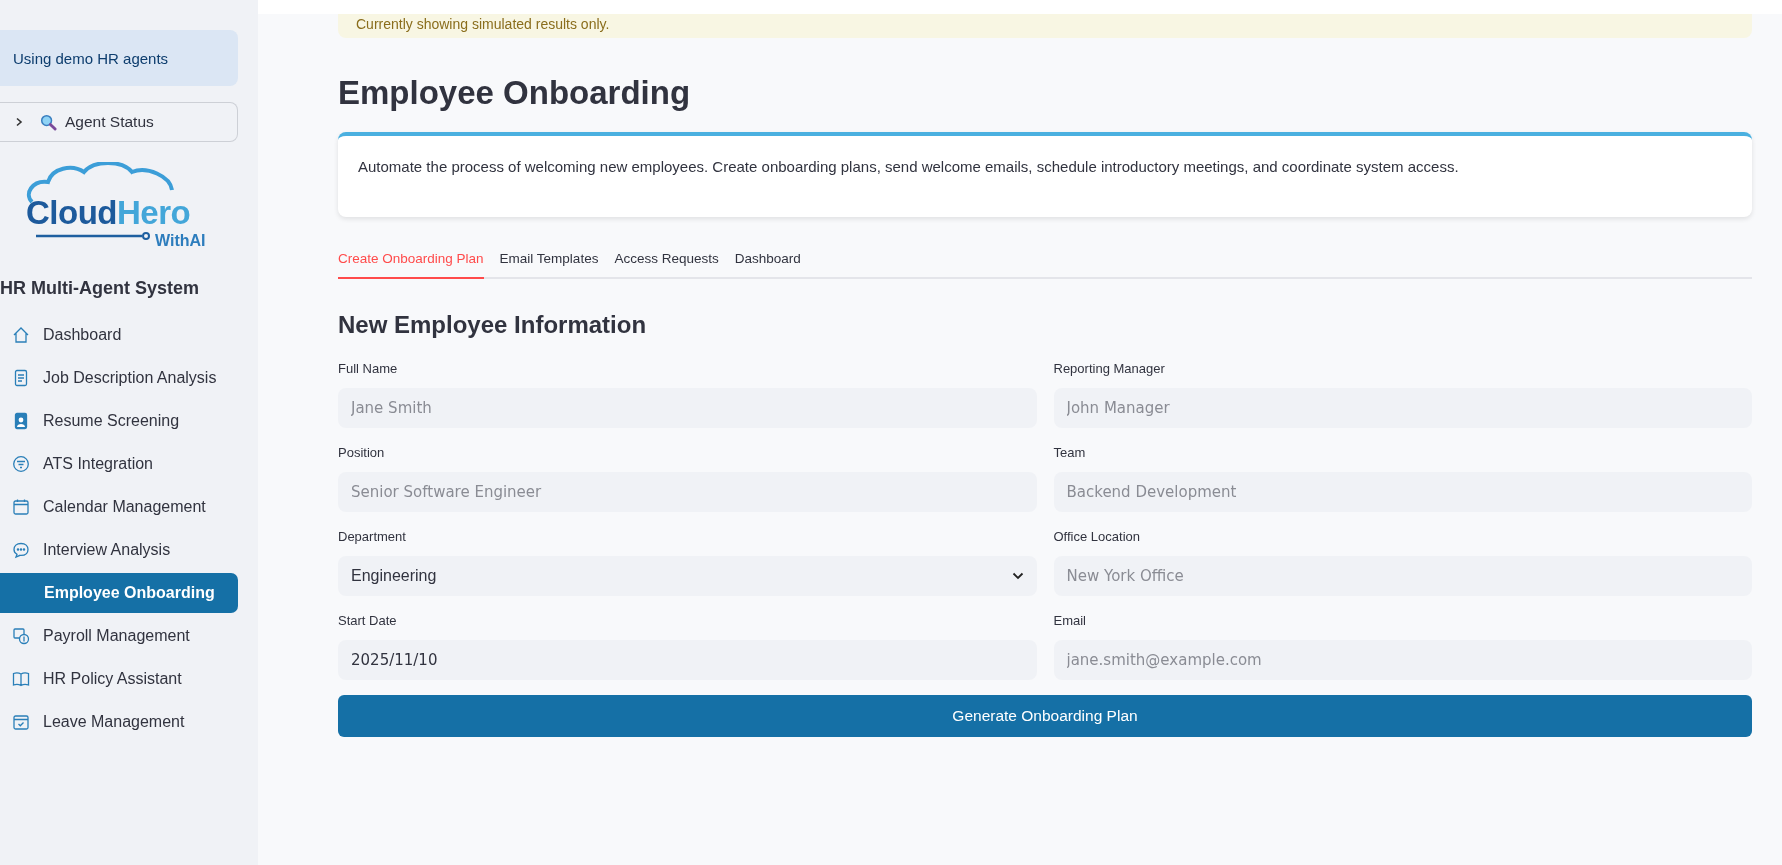 This screenshot has height=865, width=1782. Describe the element at coordinates (119, 722) in the screenshot. I see `nav-item: Leave Management` at that location.